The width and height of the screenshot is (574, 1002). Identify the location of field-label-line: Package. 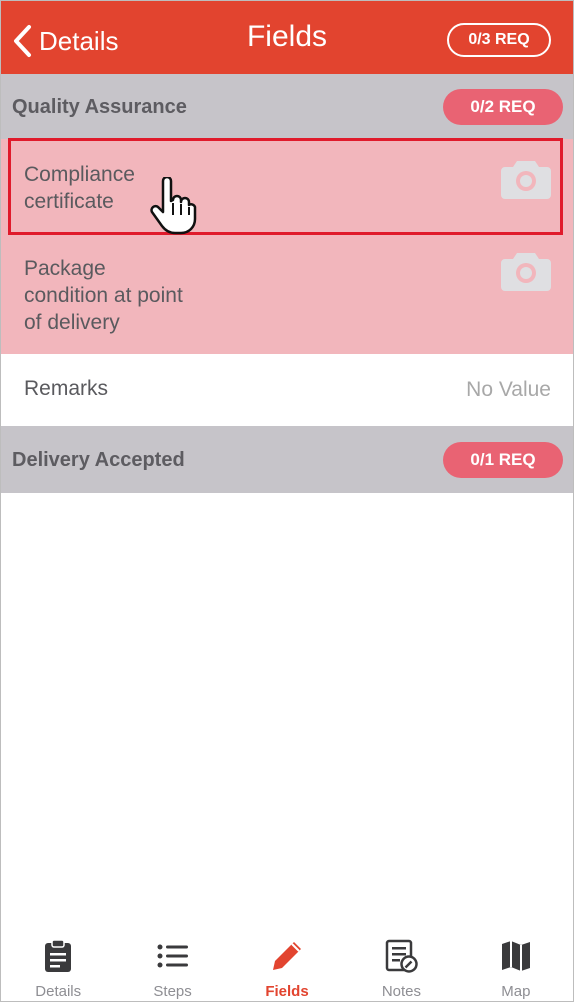
(65, 268).